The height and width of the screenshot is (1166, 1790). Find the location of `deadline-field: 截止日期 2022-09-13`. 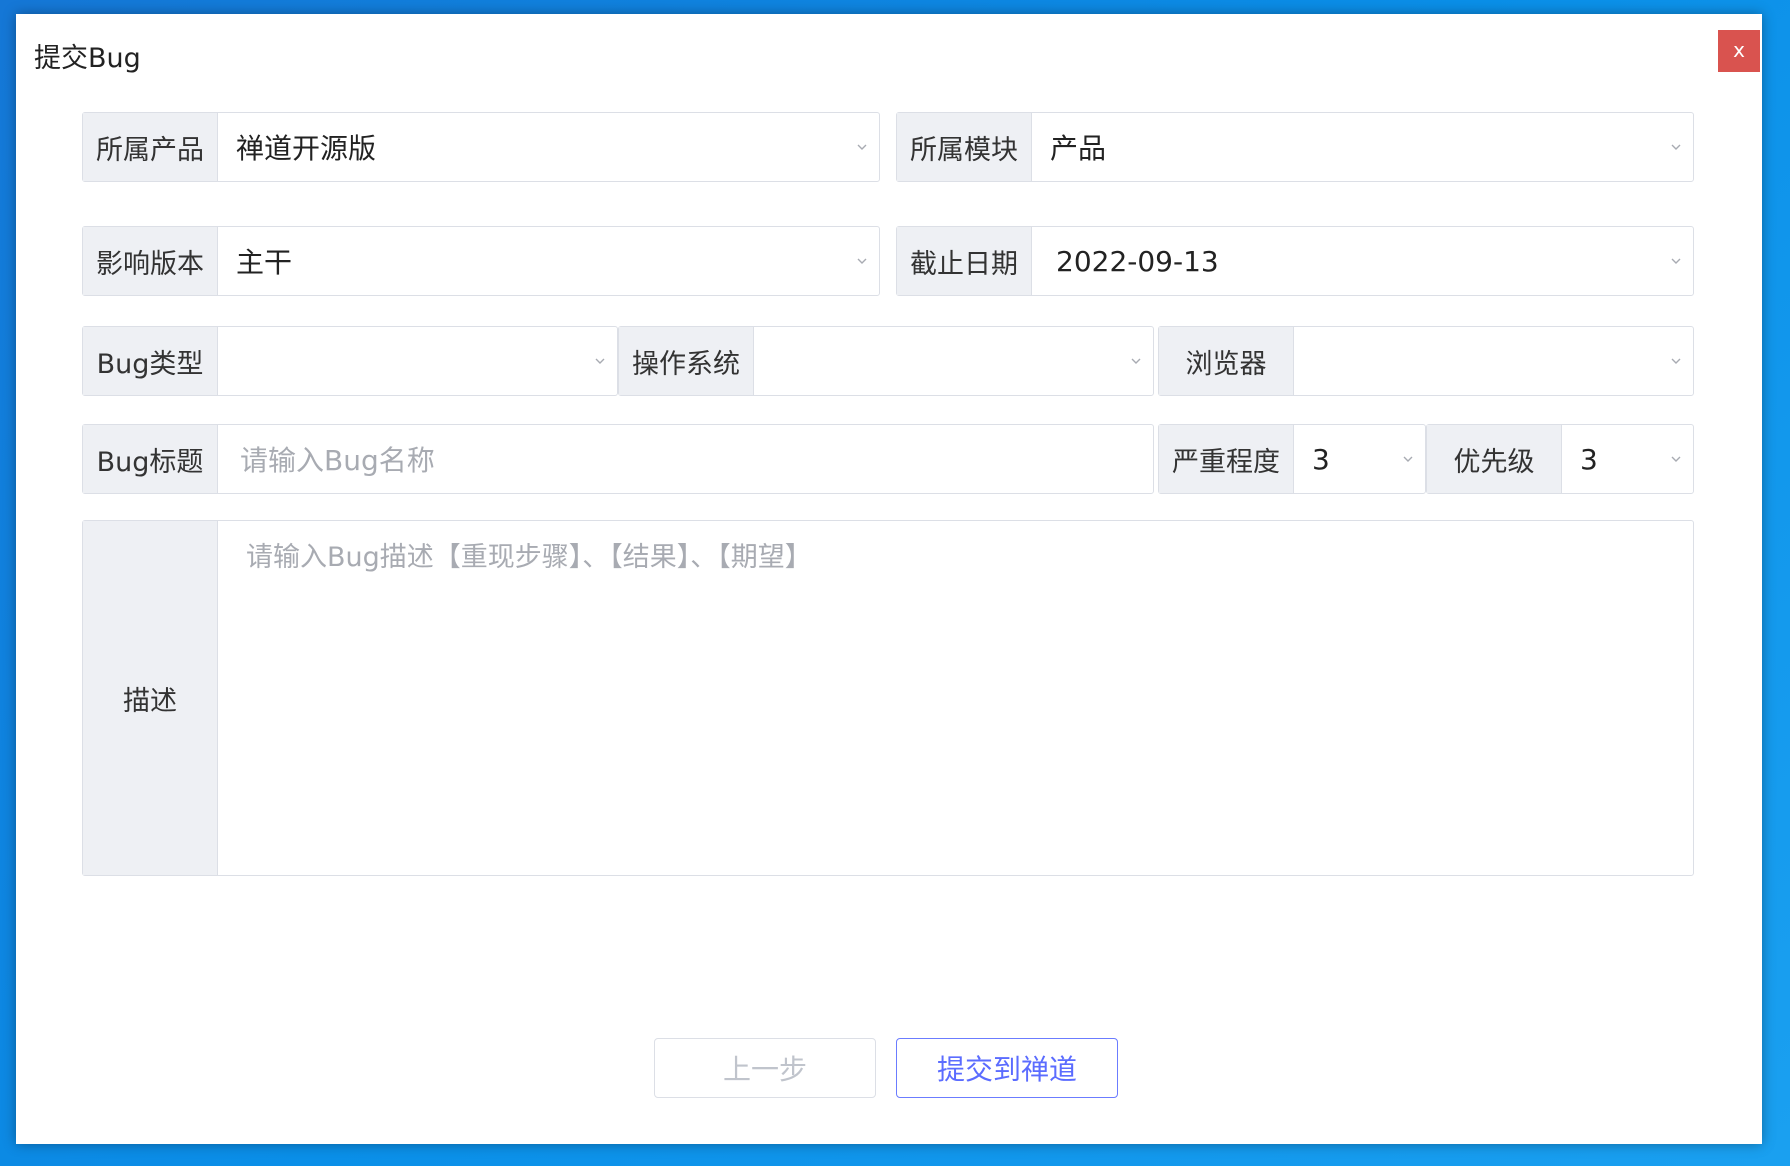

deadline-field: 截止日期 2022-09-13 is located at coordinates (1295, 261).